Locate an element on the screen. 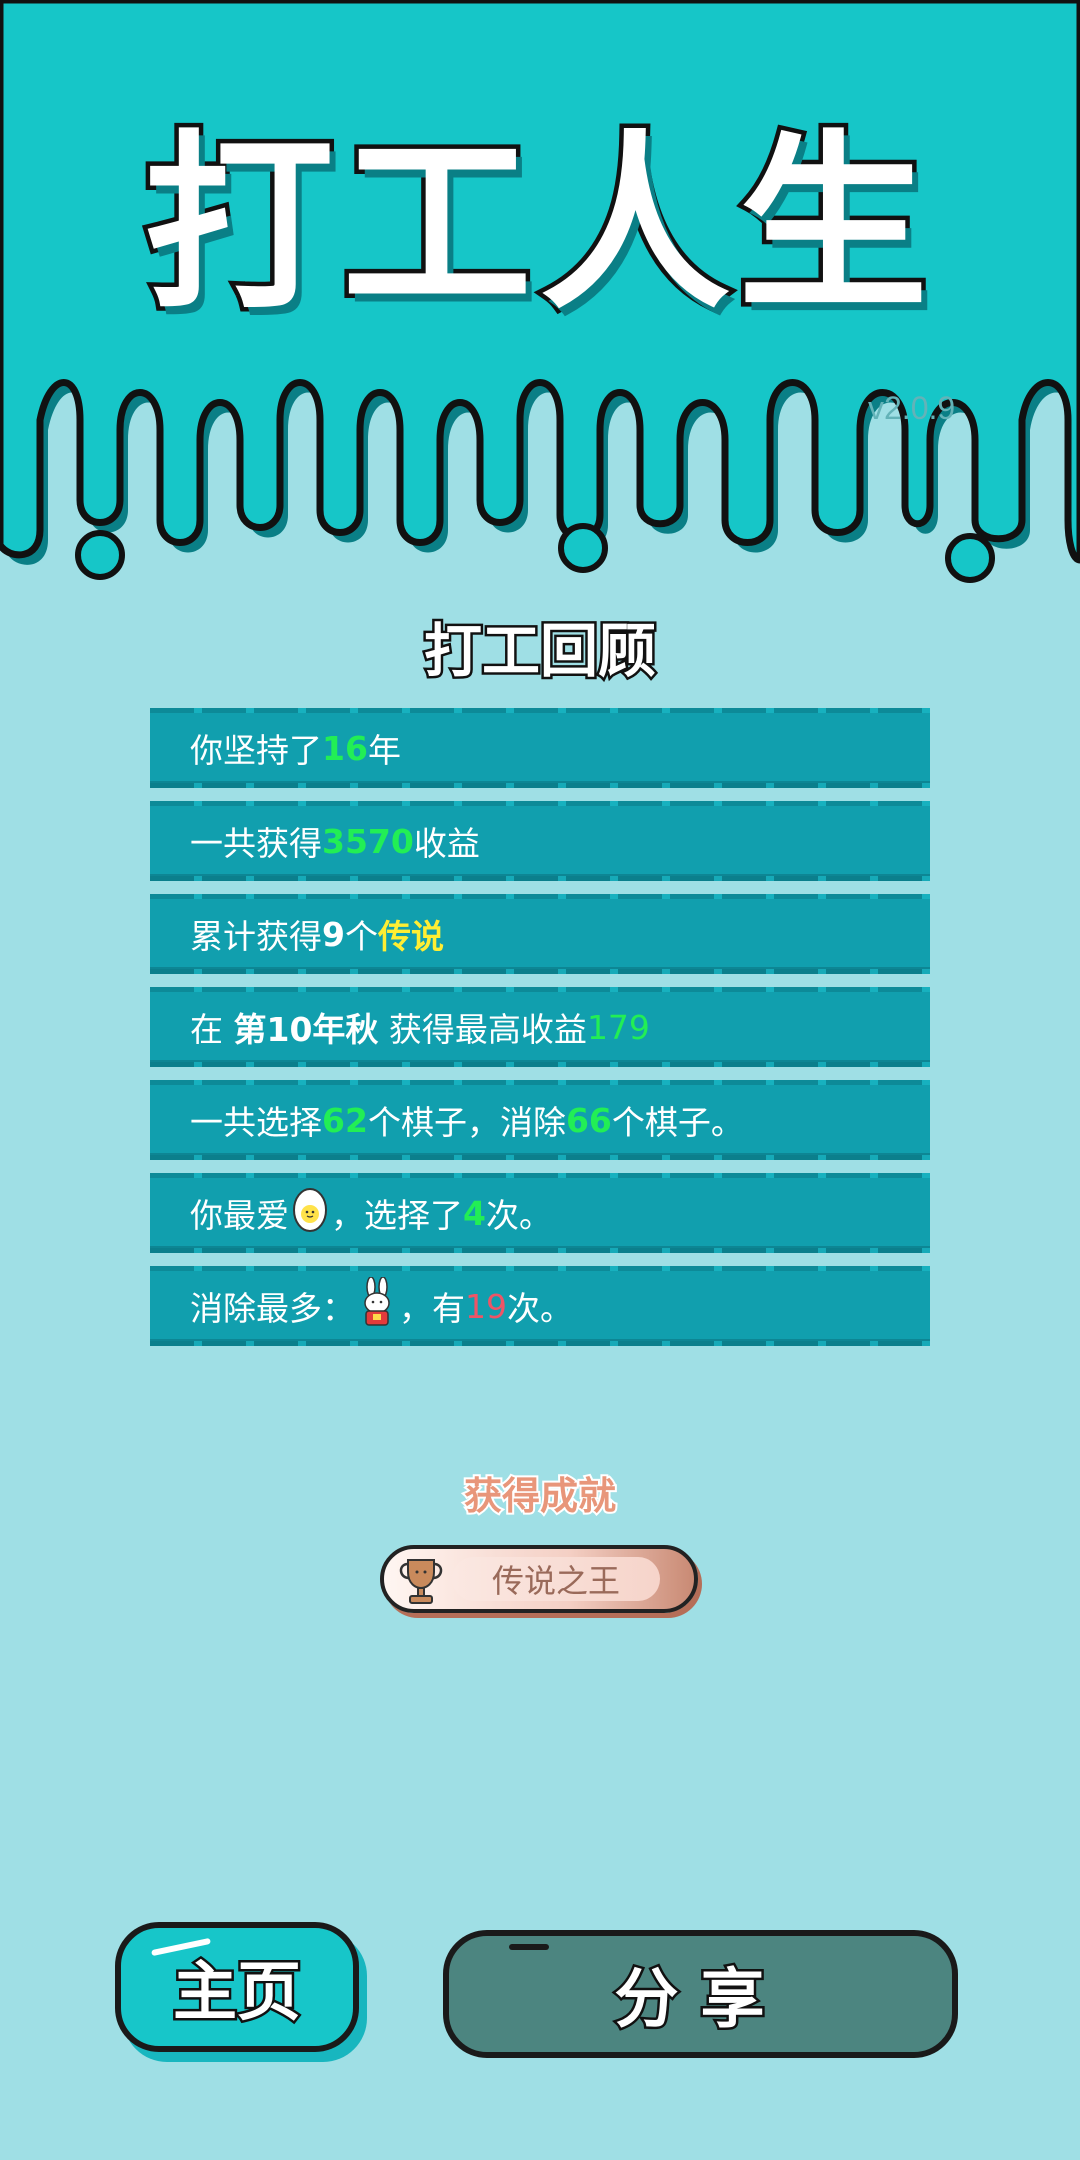  stat-text: 个棋子。 is located at coordinates (677, 1122).